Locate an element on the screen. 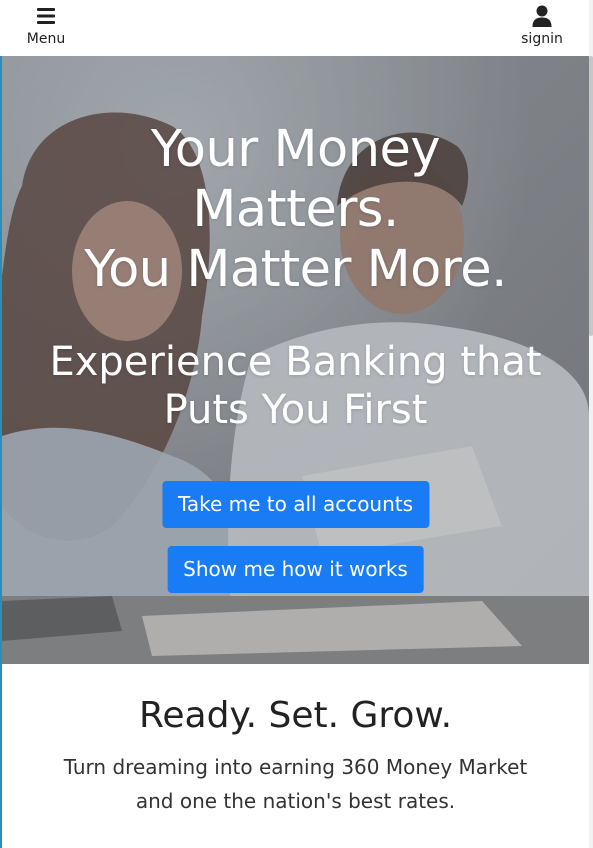 Image resolution: width=593 pixels, height=848 pixels. hero-subtitle-line-1: Experience Banking that is located at coordinates (295, 362).